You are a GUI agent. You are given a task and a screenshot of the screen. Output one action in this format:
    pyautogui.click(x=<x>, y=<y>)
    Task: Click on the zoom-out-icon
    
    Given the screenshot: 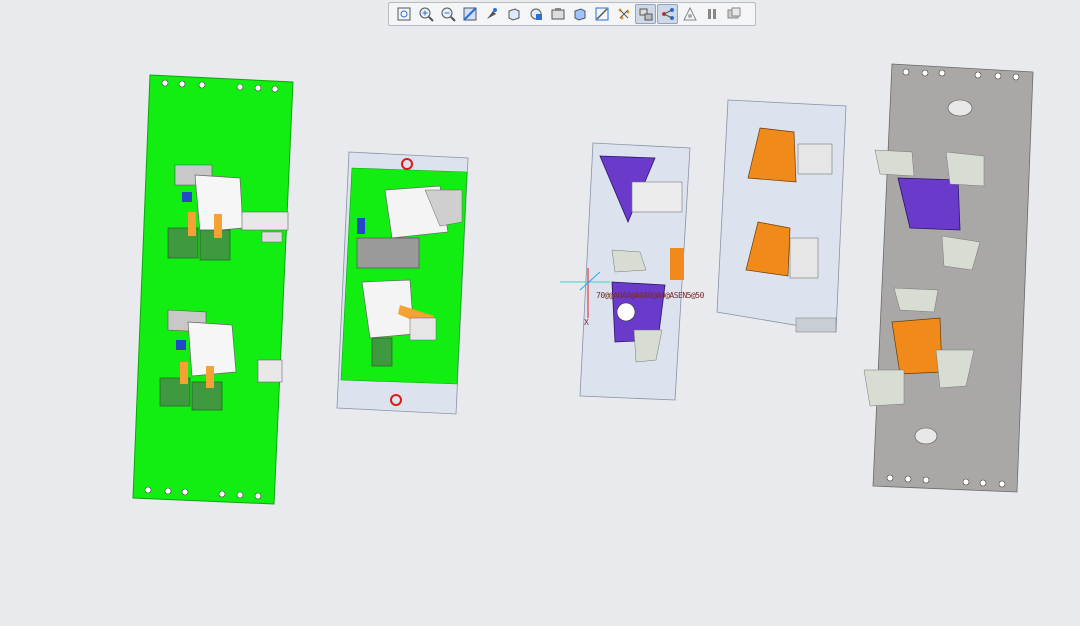 What is the action you would take?
    pyautogui.click(x=448, y=14)
    